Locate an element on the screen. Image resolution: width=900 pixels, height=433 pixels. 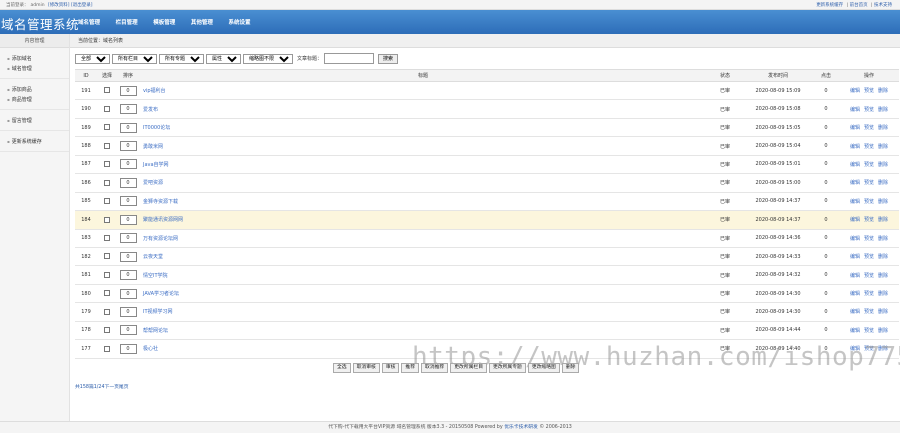
logout-link: [退出登录] is located at coordinates (82, 5).